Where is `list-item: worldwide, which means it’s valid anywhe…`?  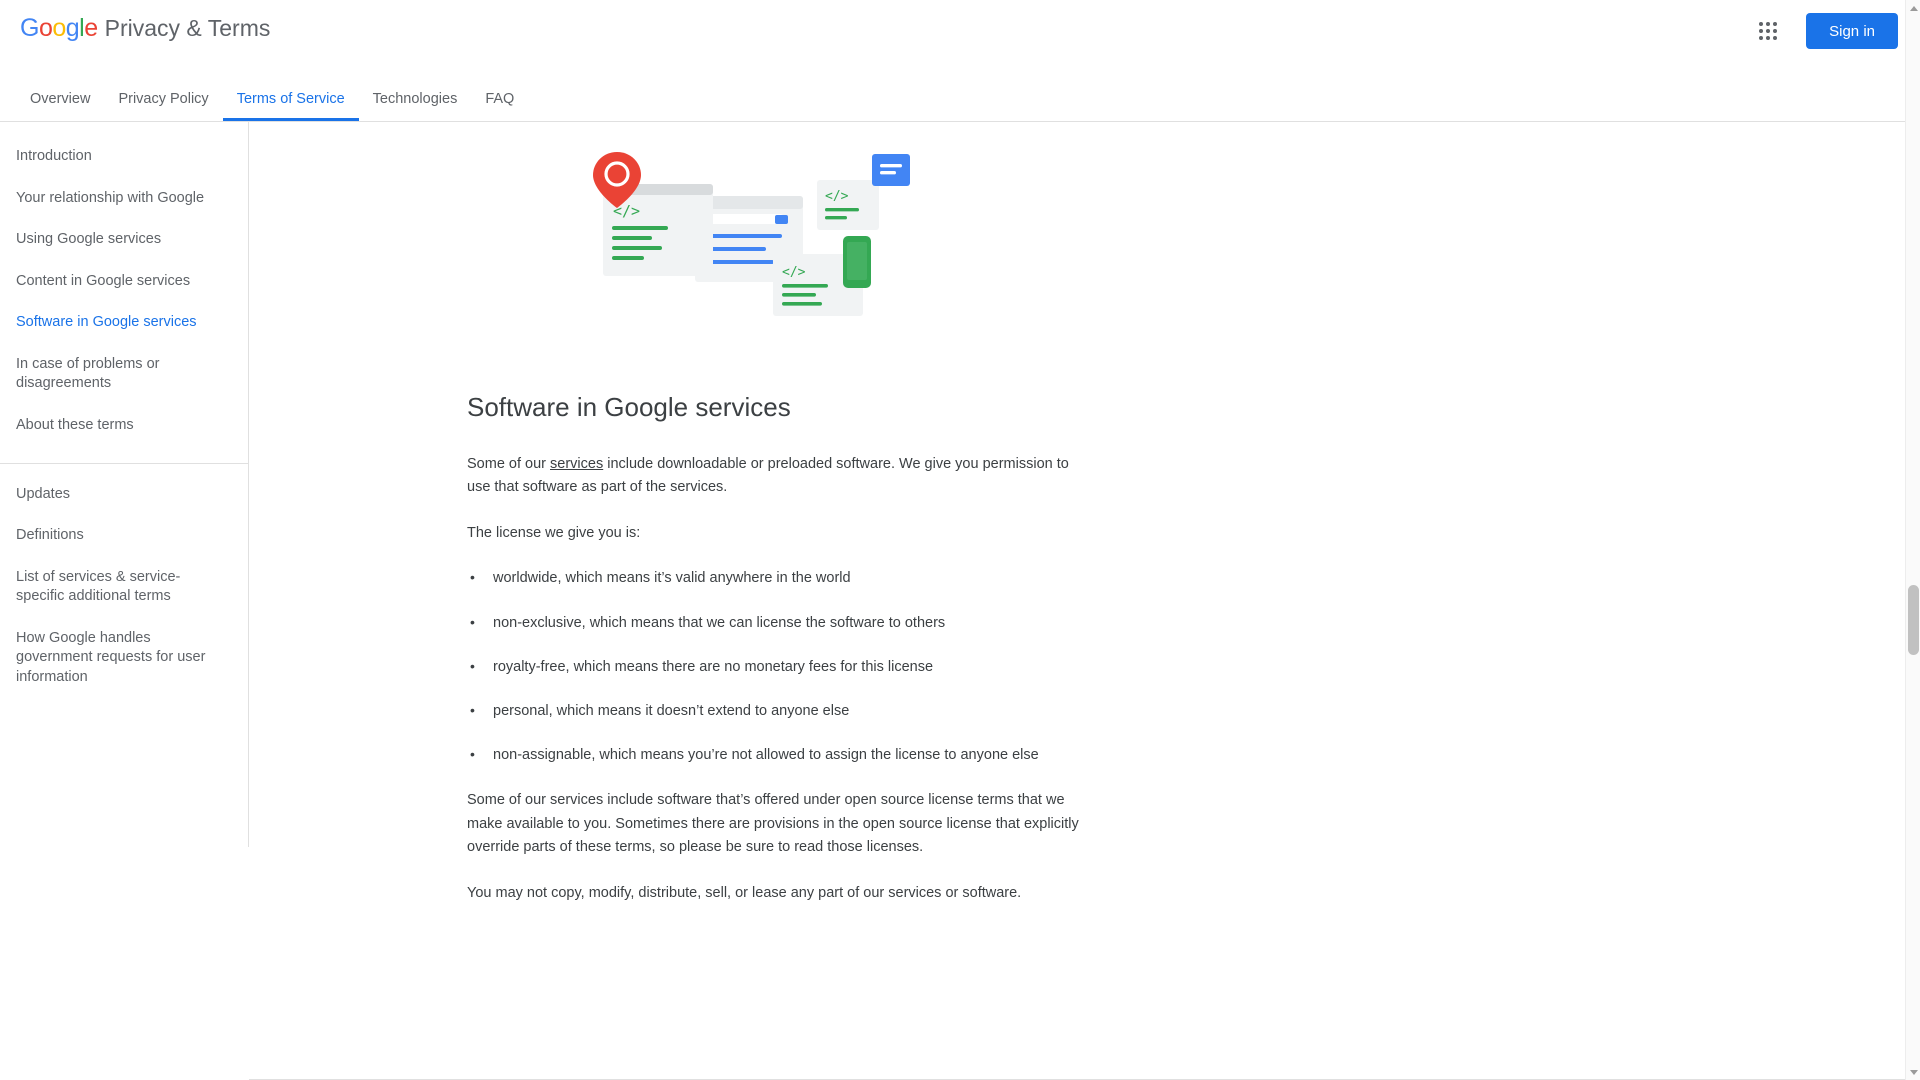
list-item: worldwide, which means it’s valid anywhe… is located at coordinates (777, 578).